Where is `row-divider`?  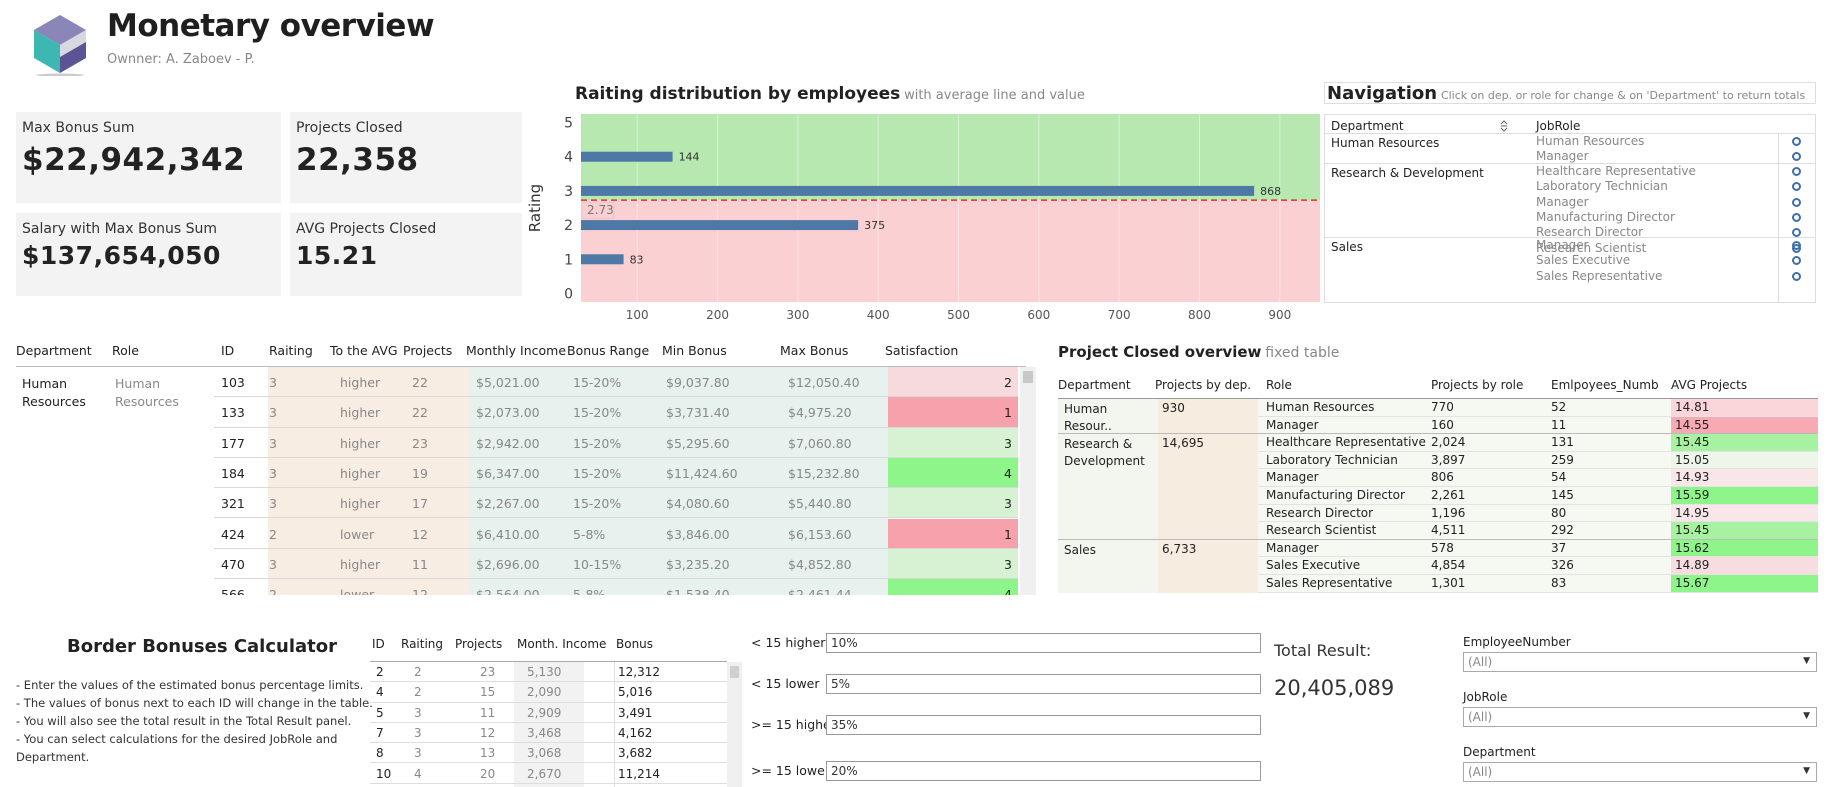 row-divider is located at coordinates (1538, 592).